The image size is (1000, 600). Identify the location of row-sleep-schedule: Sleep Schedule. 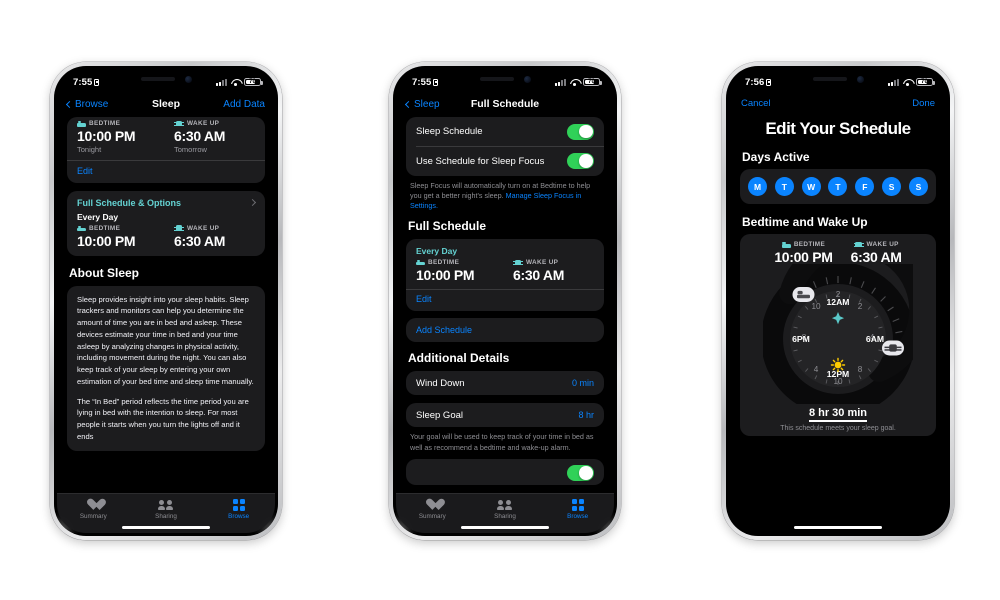
(505, 131).